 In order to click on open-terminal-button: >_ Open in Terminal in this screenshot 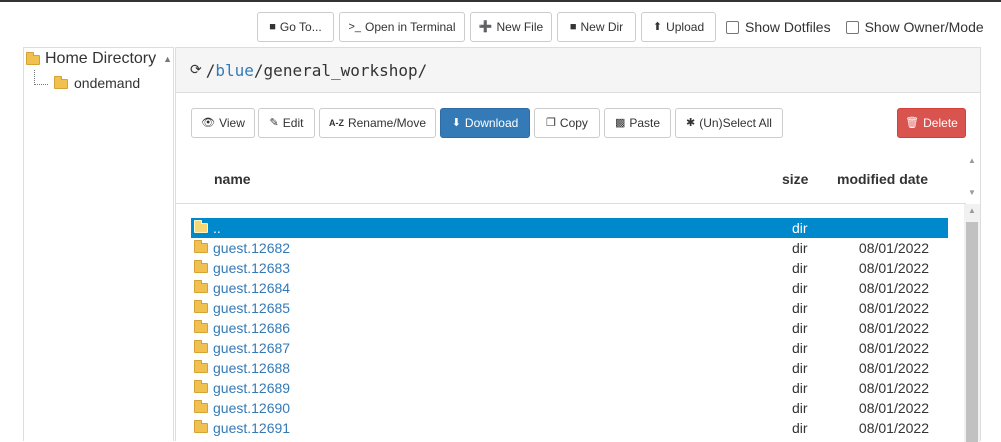, I will do `click(402, 27)`.